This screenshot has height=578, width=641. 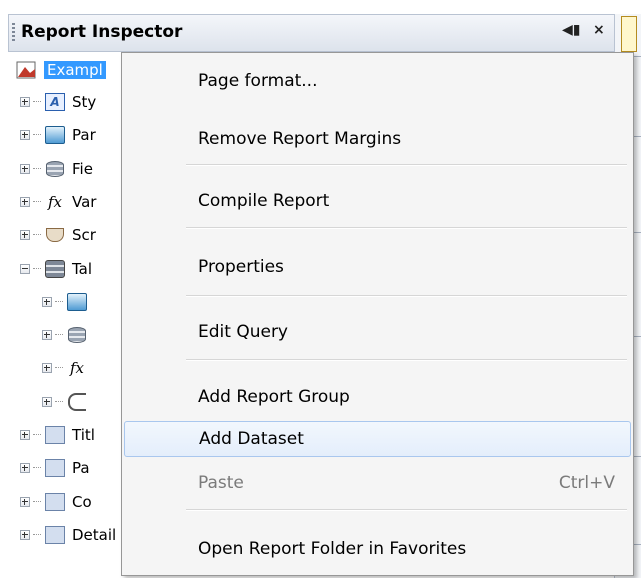 I want to click on menu-item-compile-report: Compile Report, so click(x=377, y=201).